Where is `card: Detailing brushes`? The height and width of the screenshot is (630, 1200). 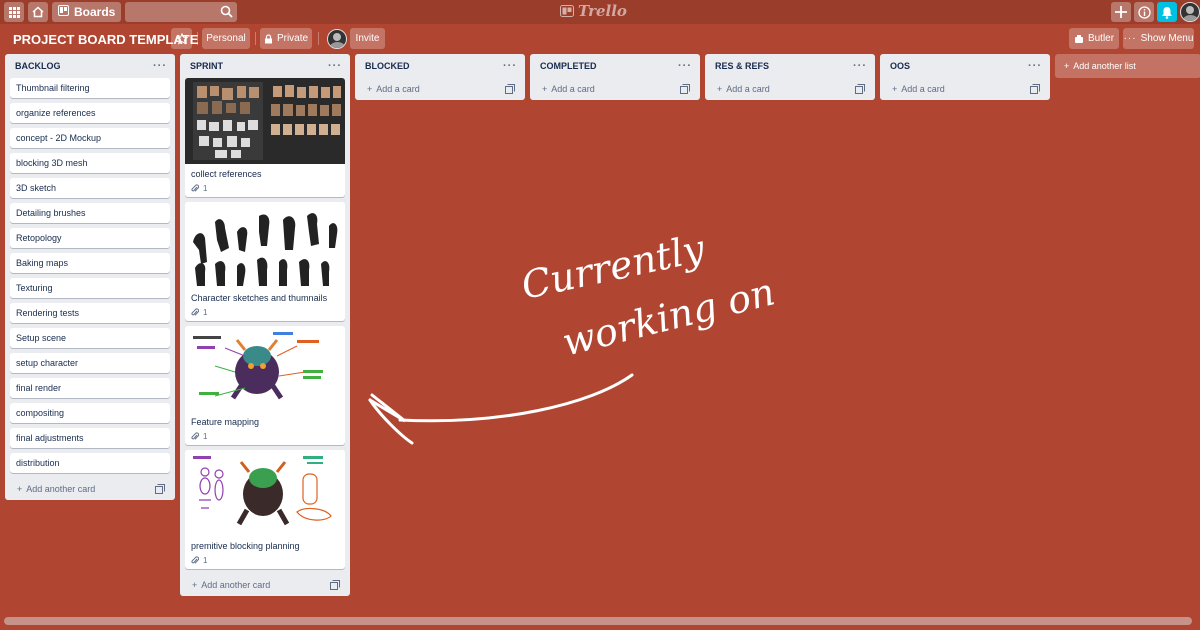 card: Detailing brushes is located at coordinates (90, 213).